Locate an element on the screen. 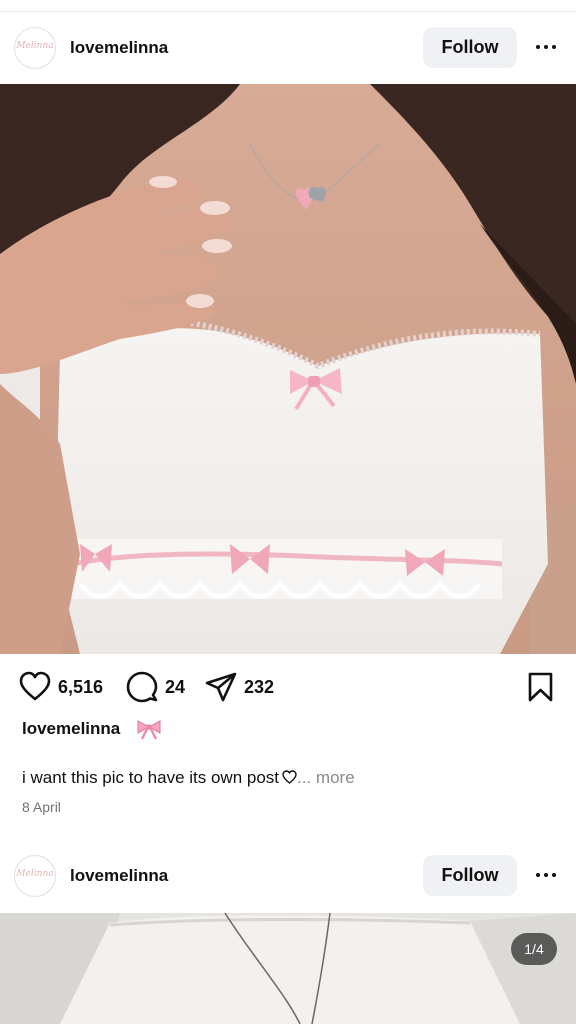 This screenshot has width=576, height=1024. paper-plane-icon is located at coordinates (221, 687).